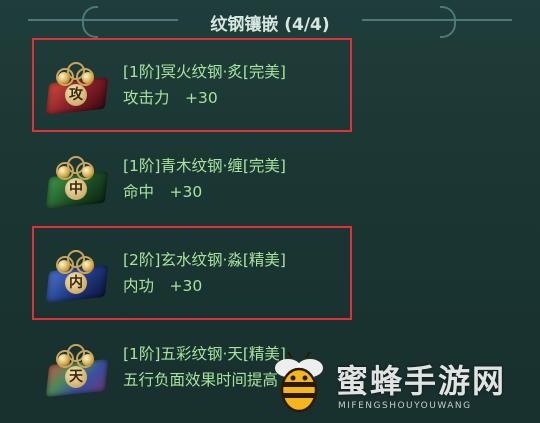 This screenshot has width=540, height=423. What do you see at coordinates (204, 72) in the screenshot?
I see `gem-name: [1阶]冥火纹钢·炙[完美]` at bounding box center [204, 72].